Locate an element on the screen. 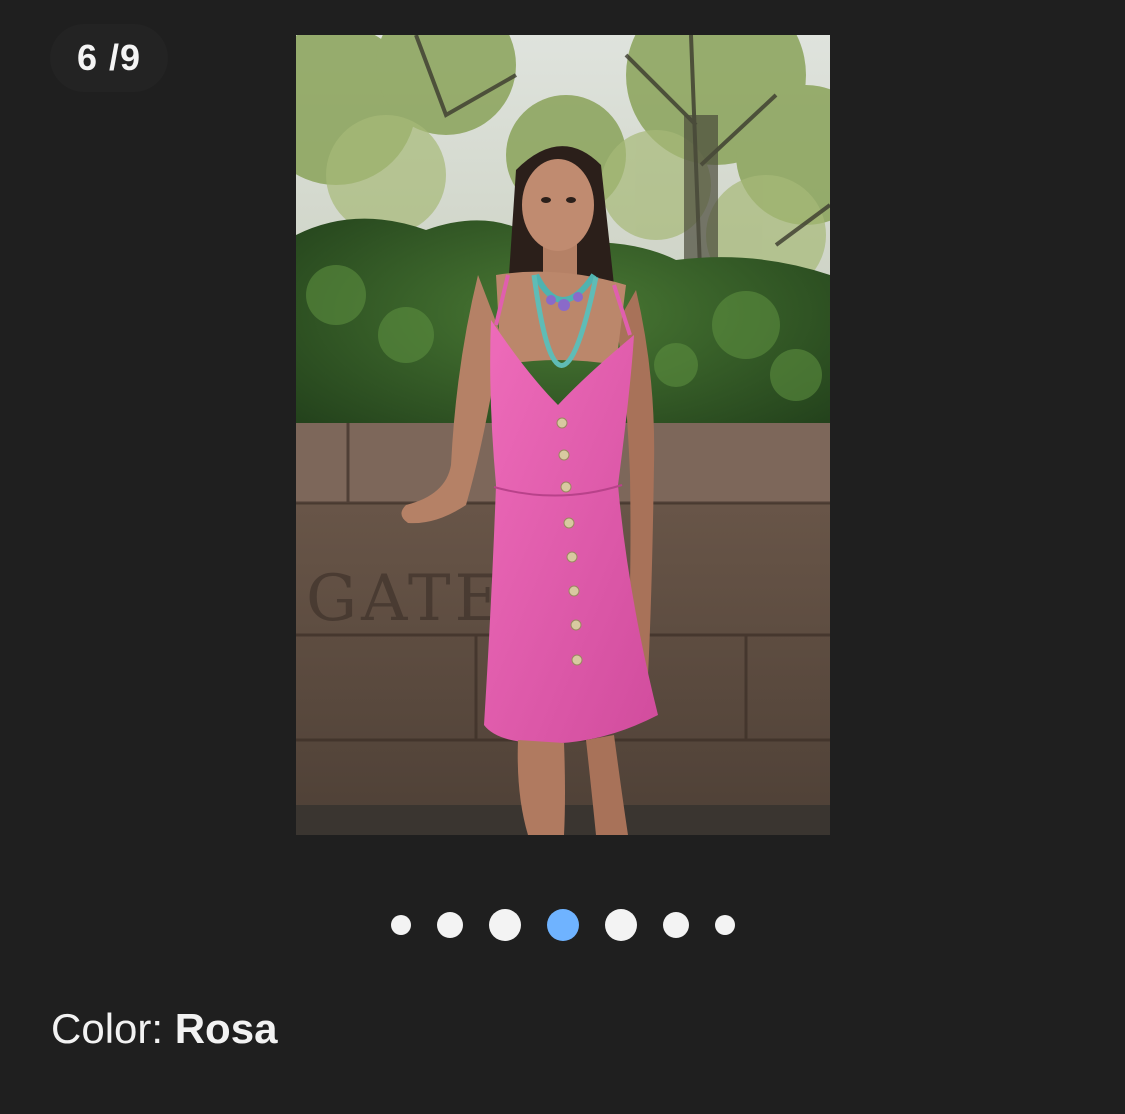  image-counter-text: 6 /9 is located at coordinates (109, 57).